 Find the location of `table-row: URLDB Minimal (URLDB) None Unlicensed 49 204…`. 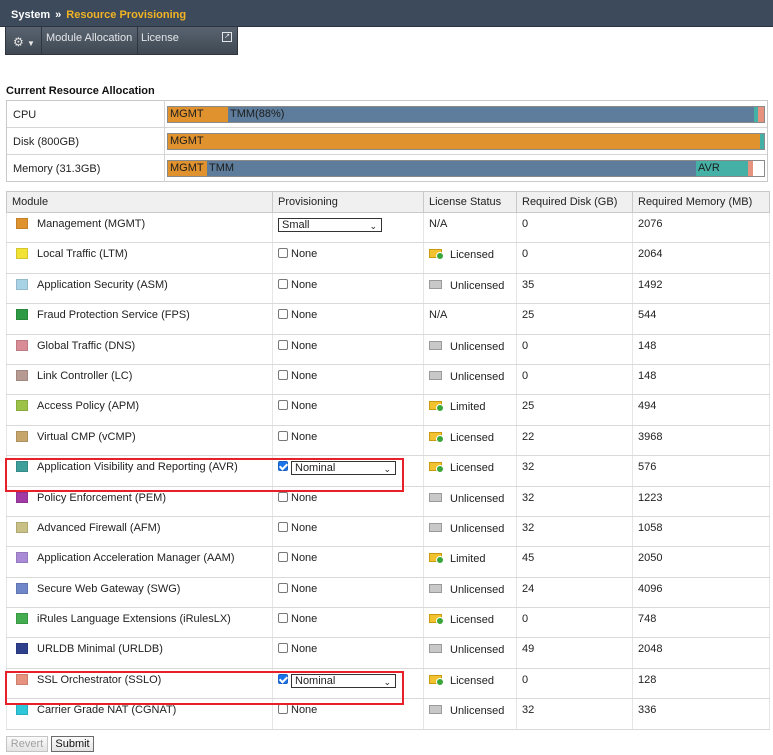

table-row: URLDB Minimal (URLDB) None Unlicensed 49 204… is located at coordinates (388, 653).